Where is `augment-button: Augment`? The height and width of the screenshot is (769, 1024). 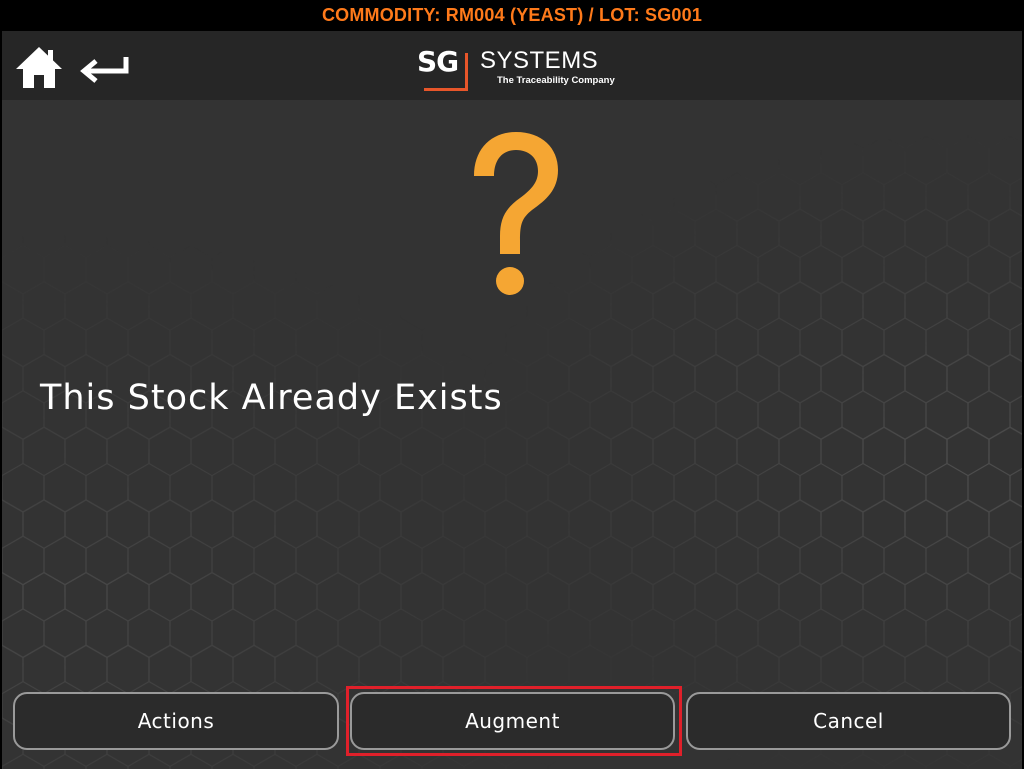
augment-button: Augment is located at coordinates (512, 721).